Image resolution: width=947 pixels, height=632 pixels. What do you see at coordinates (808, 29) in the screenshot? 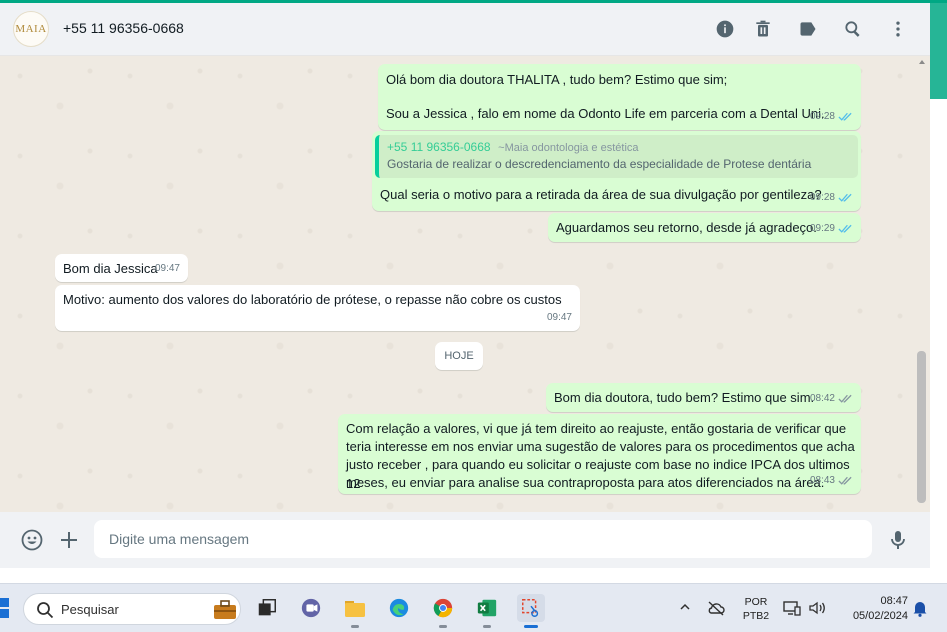
I see `label-icon` at bounding box center [808, 29].